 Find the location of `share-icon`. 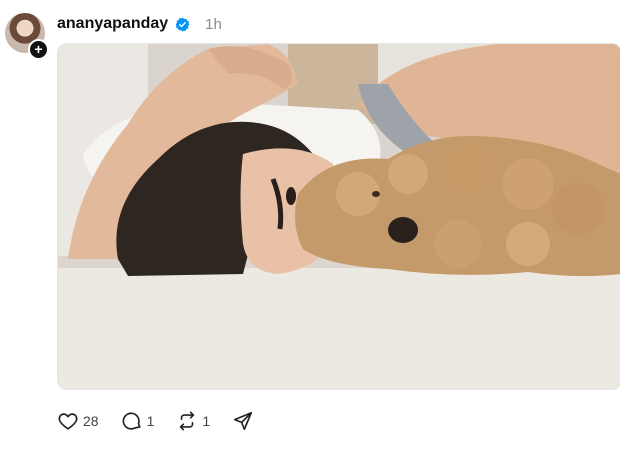

share-icon is located at coordinates (243, 421).